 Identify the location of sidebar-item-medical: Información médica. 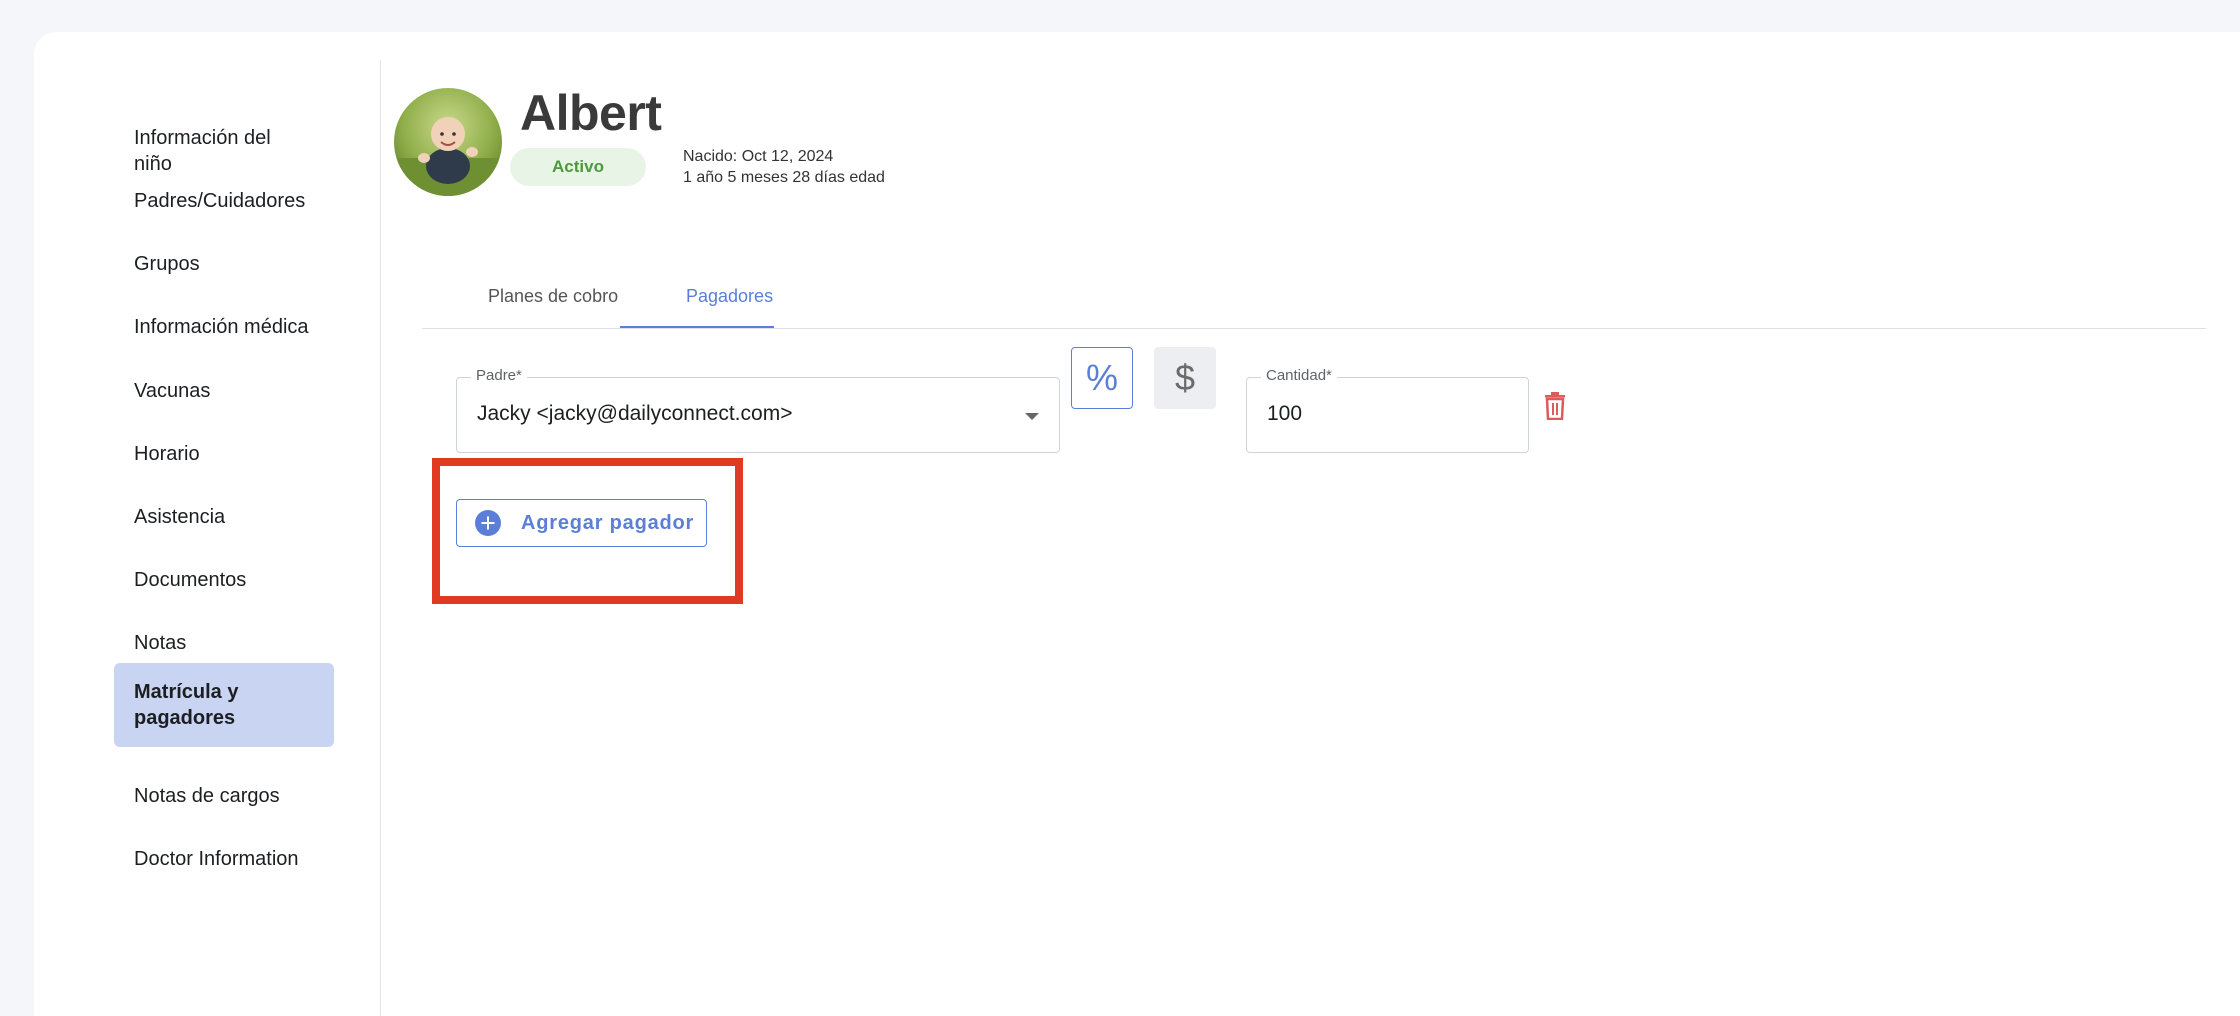
(224, 327).